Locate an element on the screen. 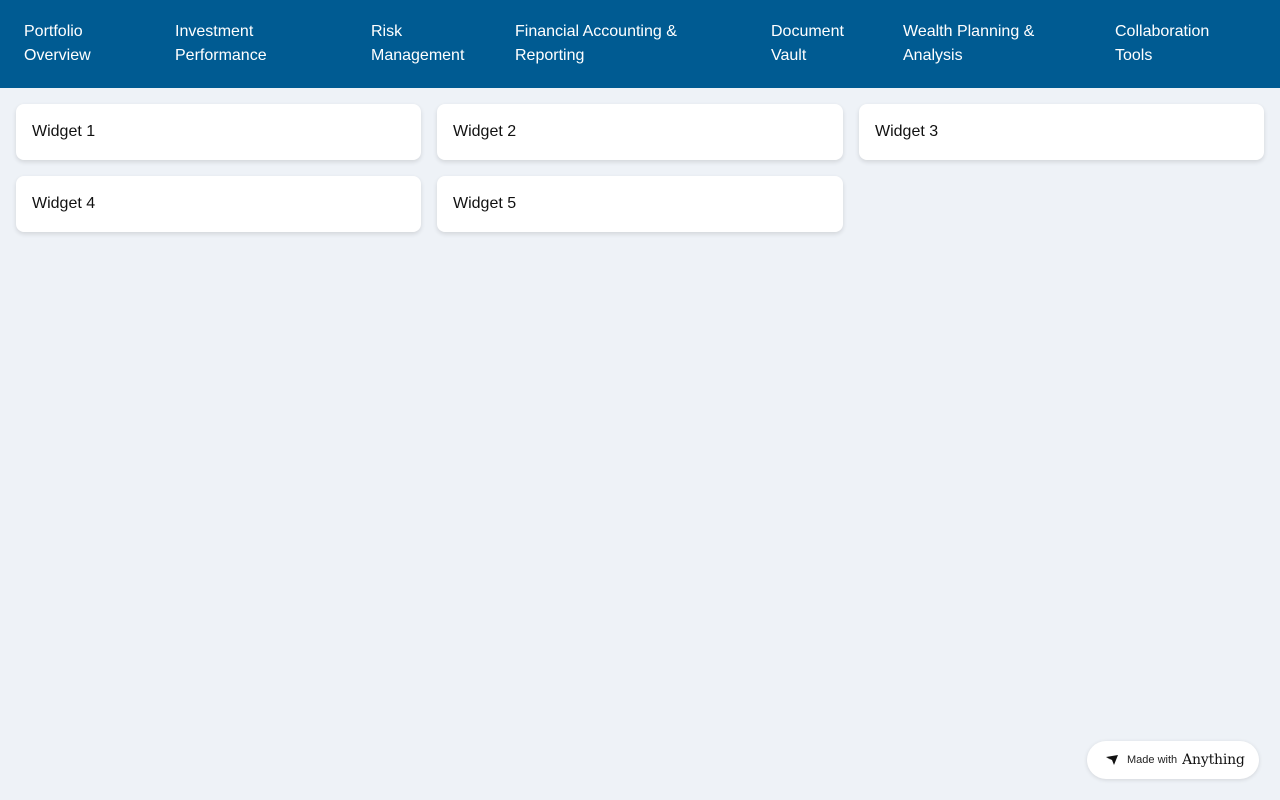  anything-logo-icon is located at coordinates (1112, 760).